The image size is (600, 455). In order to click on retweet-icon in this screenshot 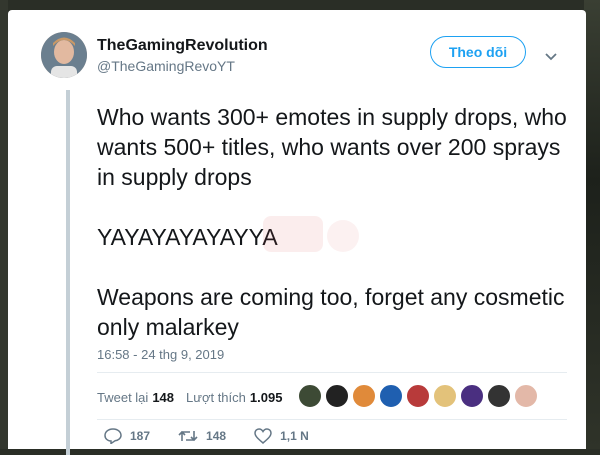, I will do `click(188, 436)`.